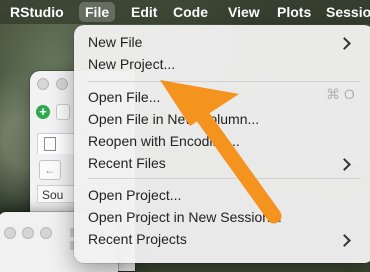 Image resolution: width=370 pixels, height=272 pixels. Describe the element at coordinates (43, 84) in the screenshot. I see `window-close-button` at that location.